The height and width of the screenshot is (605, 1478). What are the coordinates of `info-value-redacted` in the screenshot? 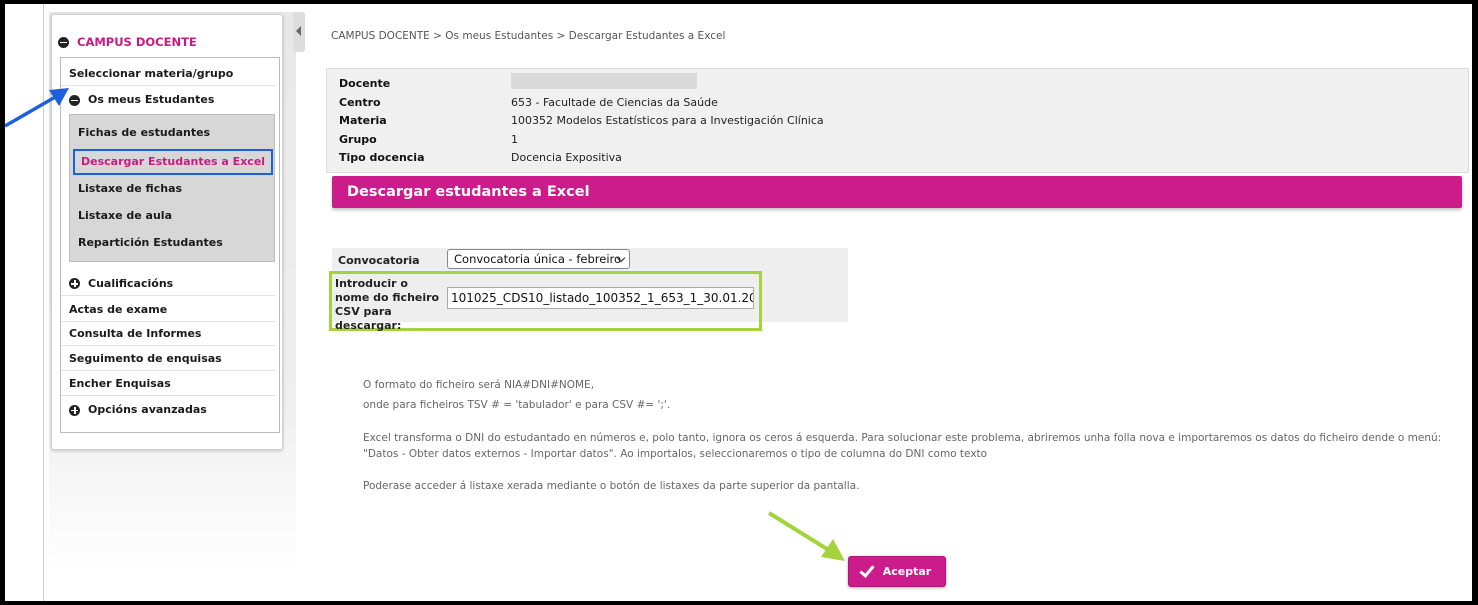 It's located at (604, 81).